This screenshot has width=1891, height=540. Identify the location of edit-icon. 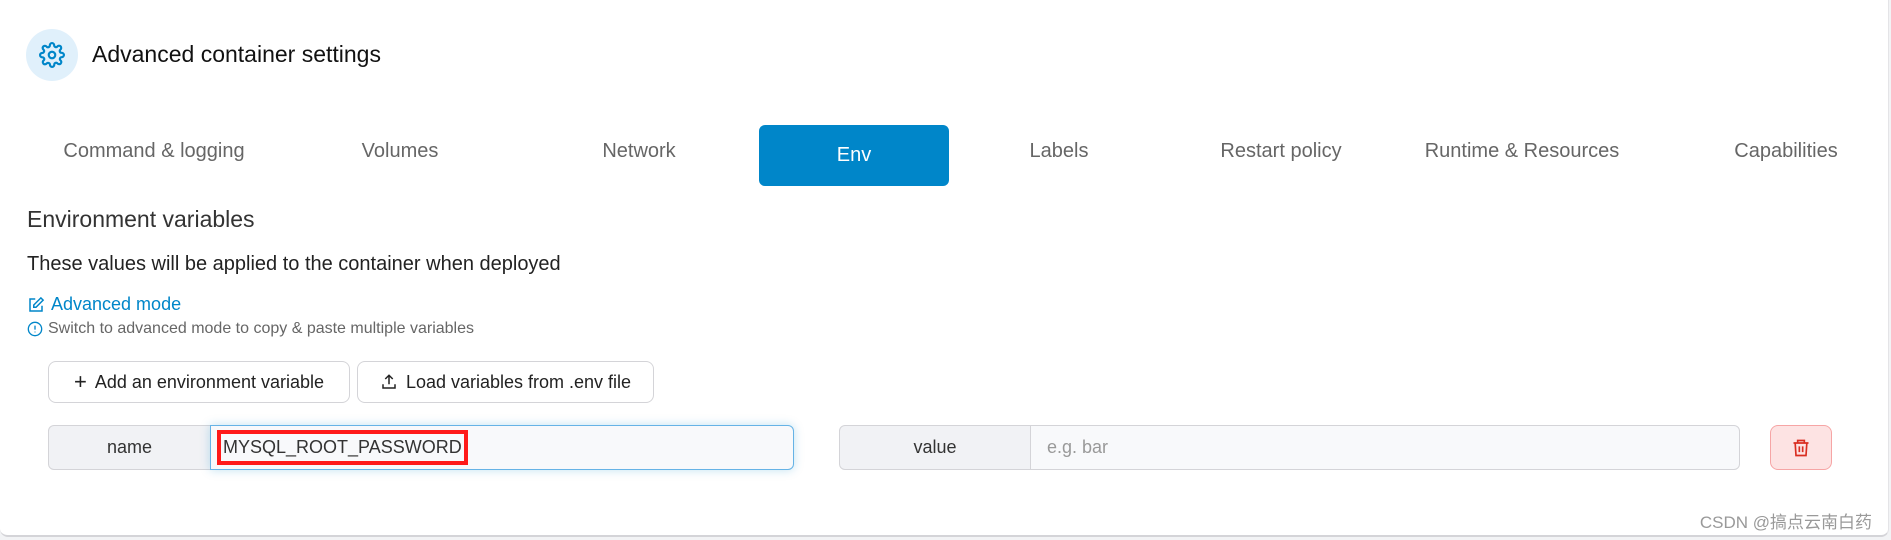
(37, 304).